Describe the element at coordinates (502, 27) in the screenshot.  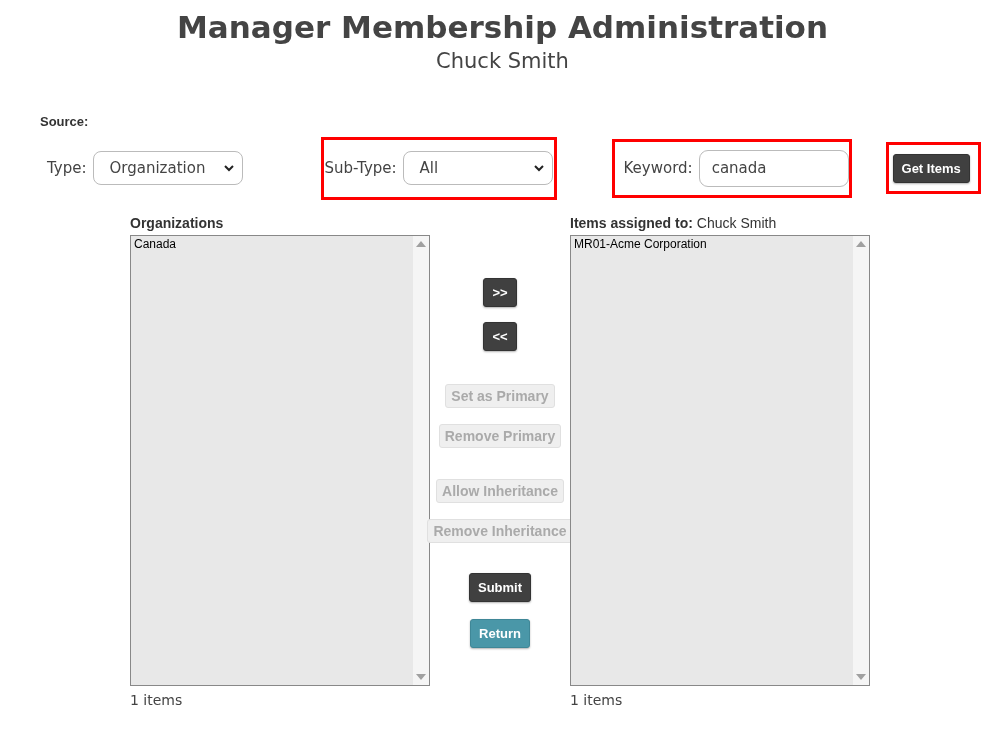
I see `page-title: Manager Membership Administration` at that location.